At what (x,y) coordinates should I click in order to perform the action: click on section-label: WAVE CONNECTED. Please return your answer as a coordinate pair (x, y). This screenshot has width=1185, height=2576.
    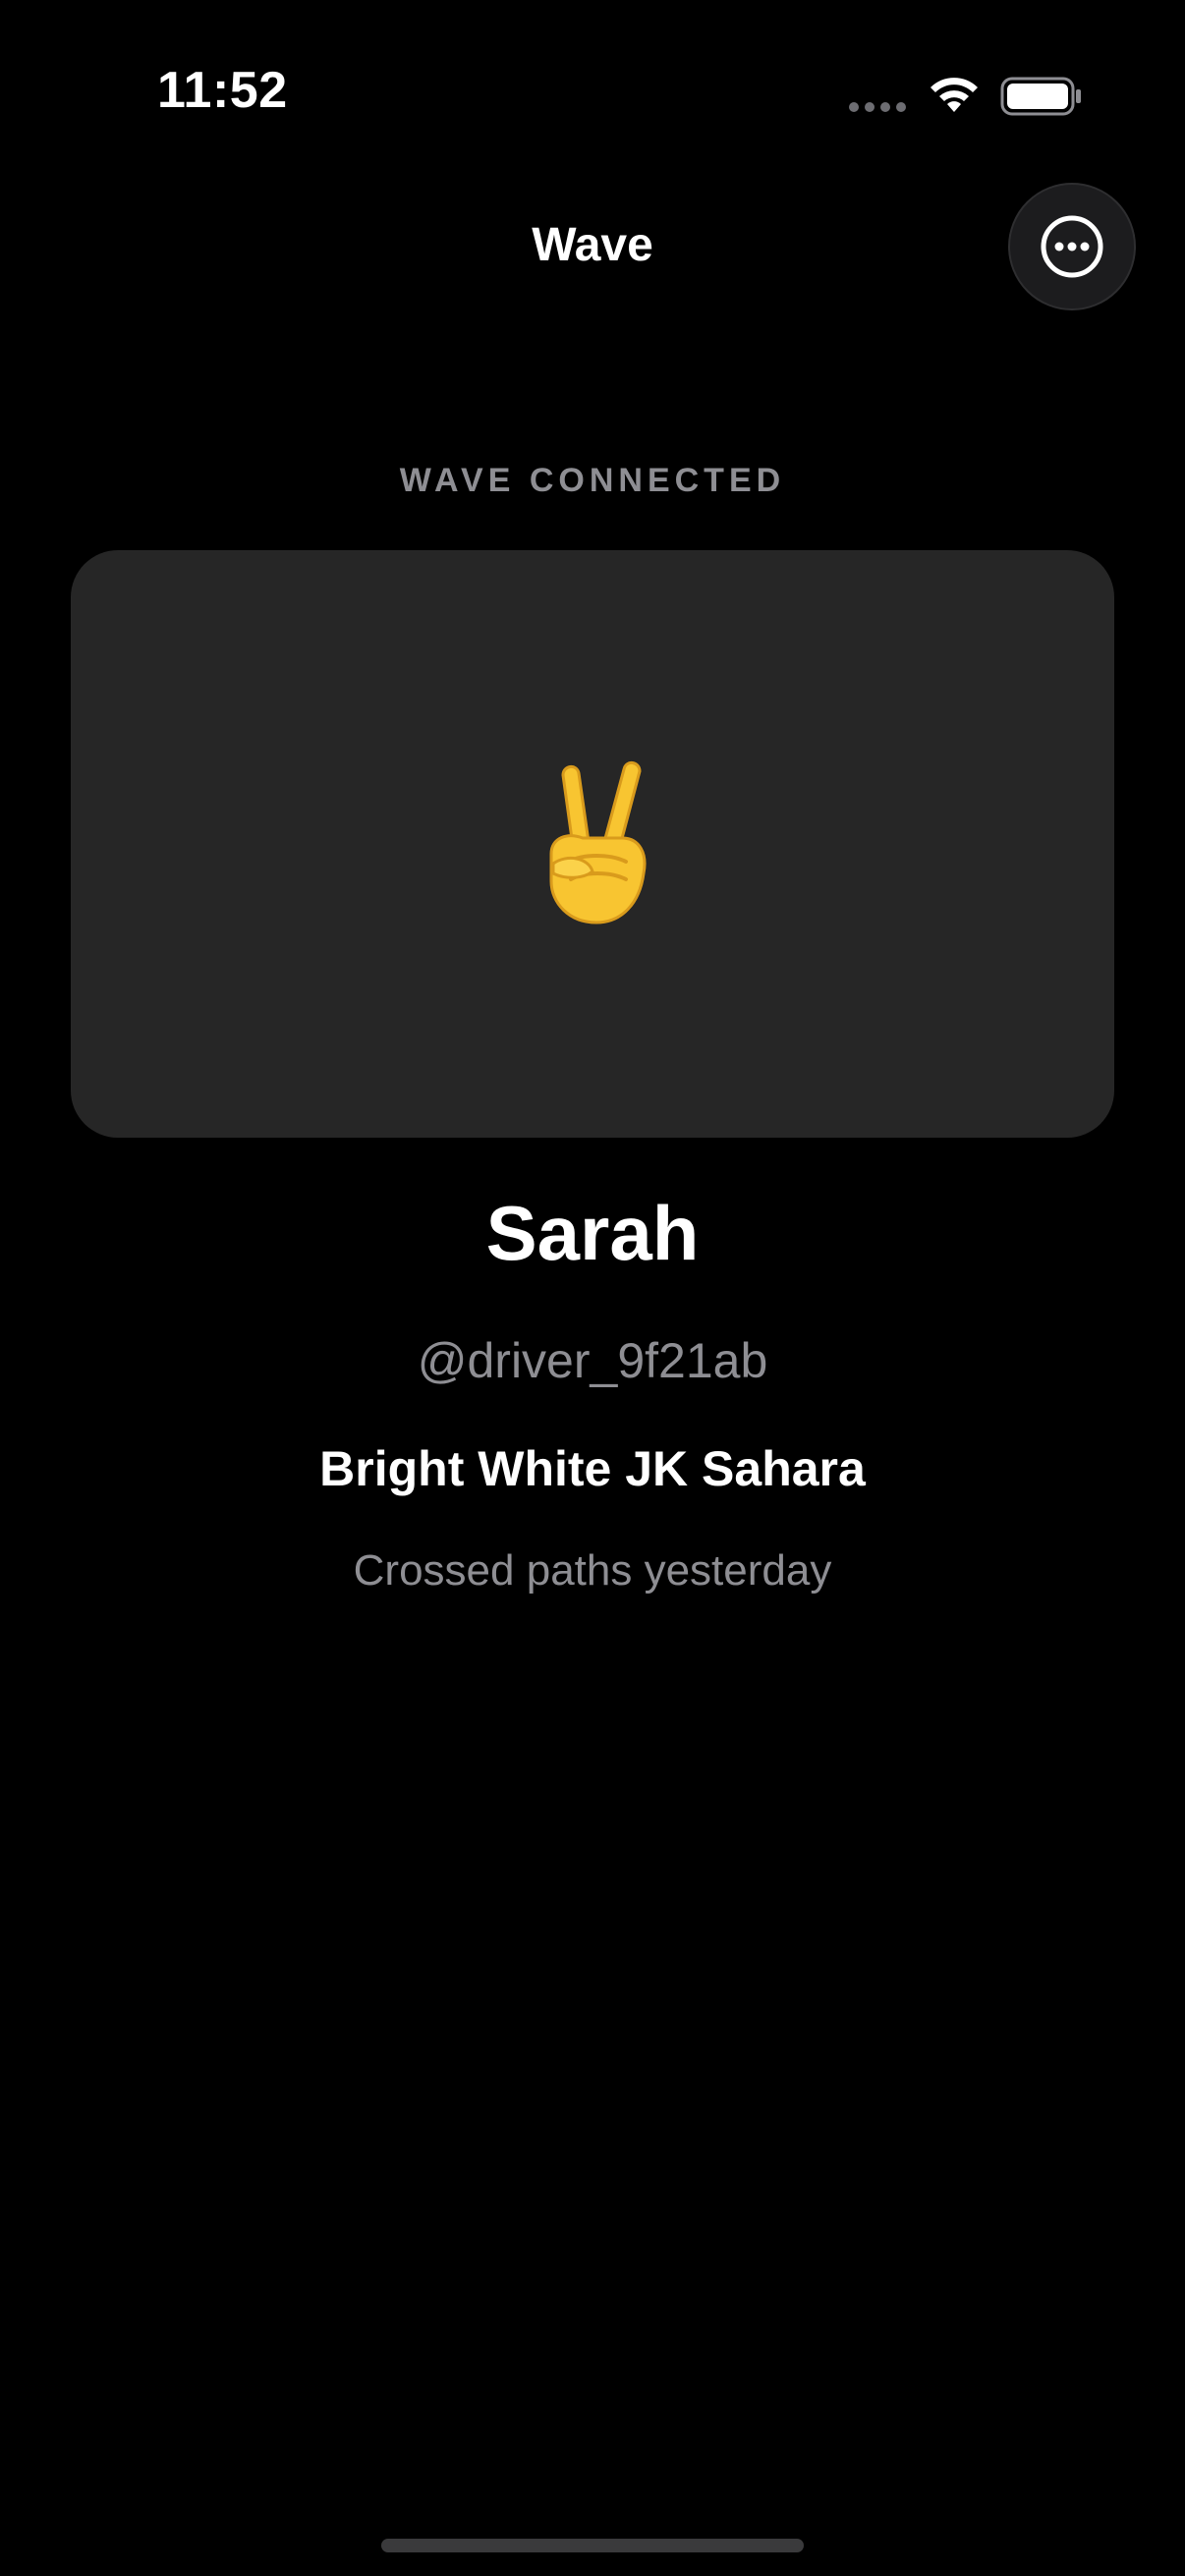
    Looking at the image, I should click on (592, 480).